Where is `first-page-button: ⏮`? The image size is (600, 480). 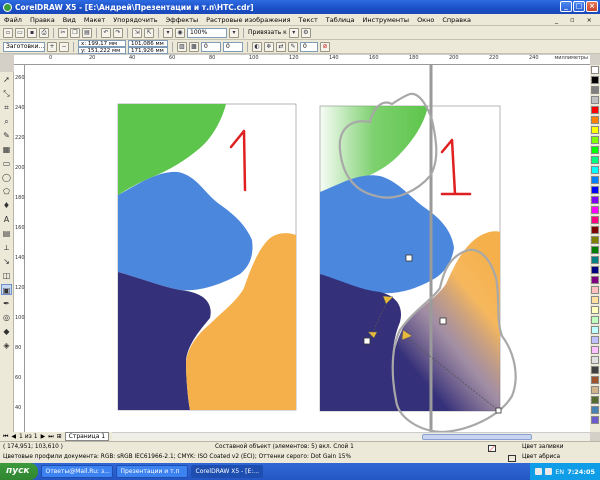
first-page-button: ⏮ is located at coordinates (5, 437).